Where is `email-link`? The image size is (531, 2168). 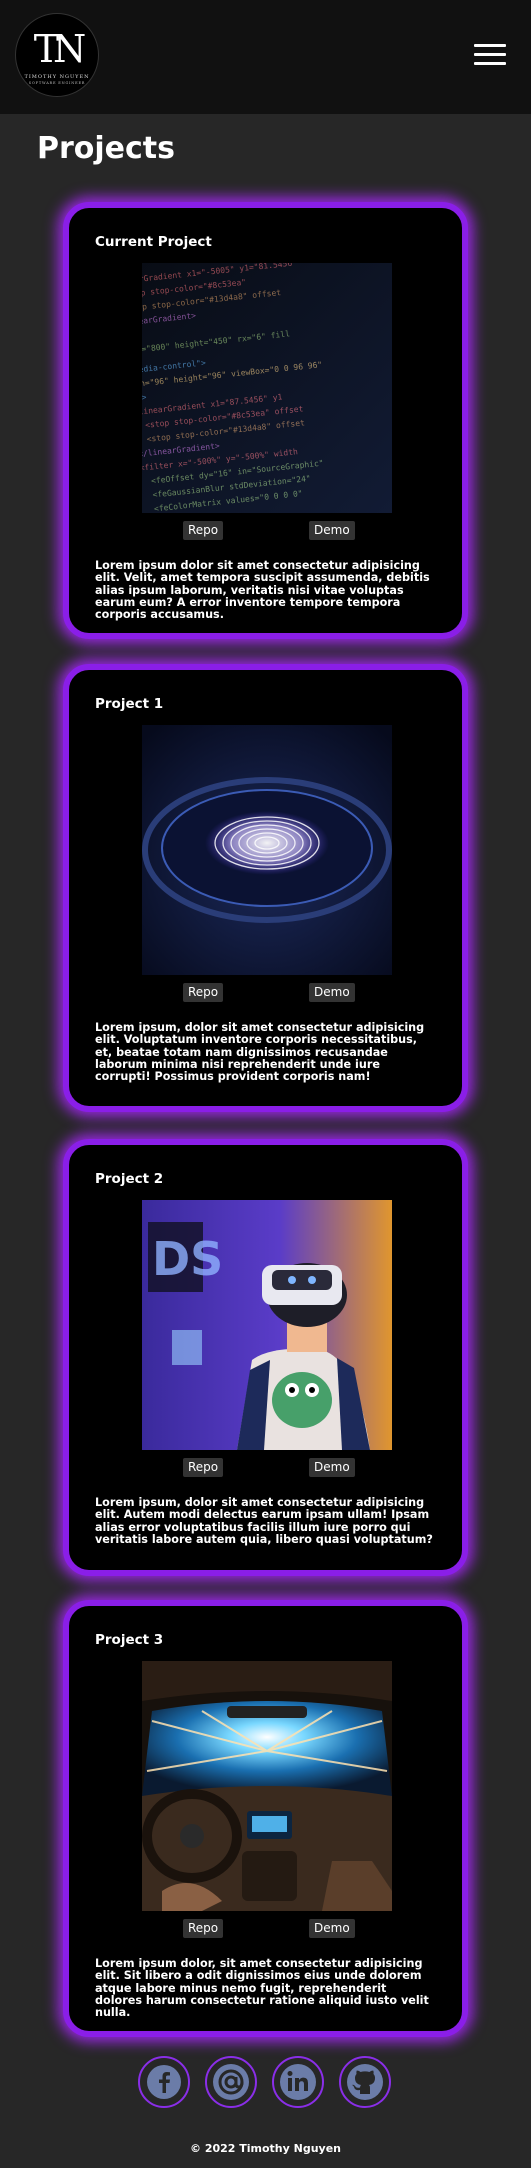 email-link is located at coordinates (231, 2082).